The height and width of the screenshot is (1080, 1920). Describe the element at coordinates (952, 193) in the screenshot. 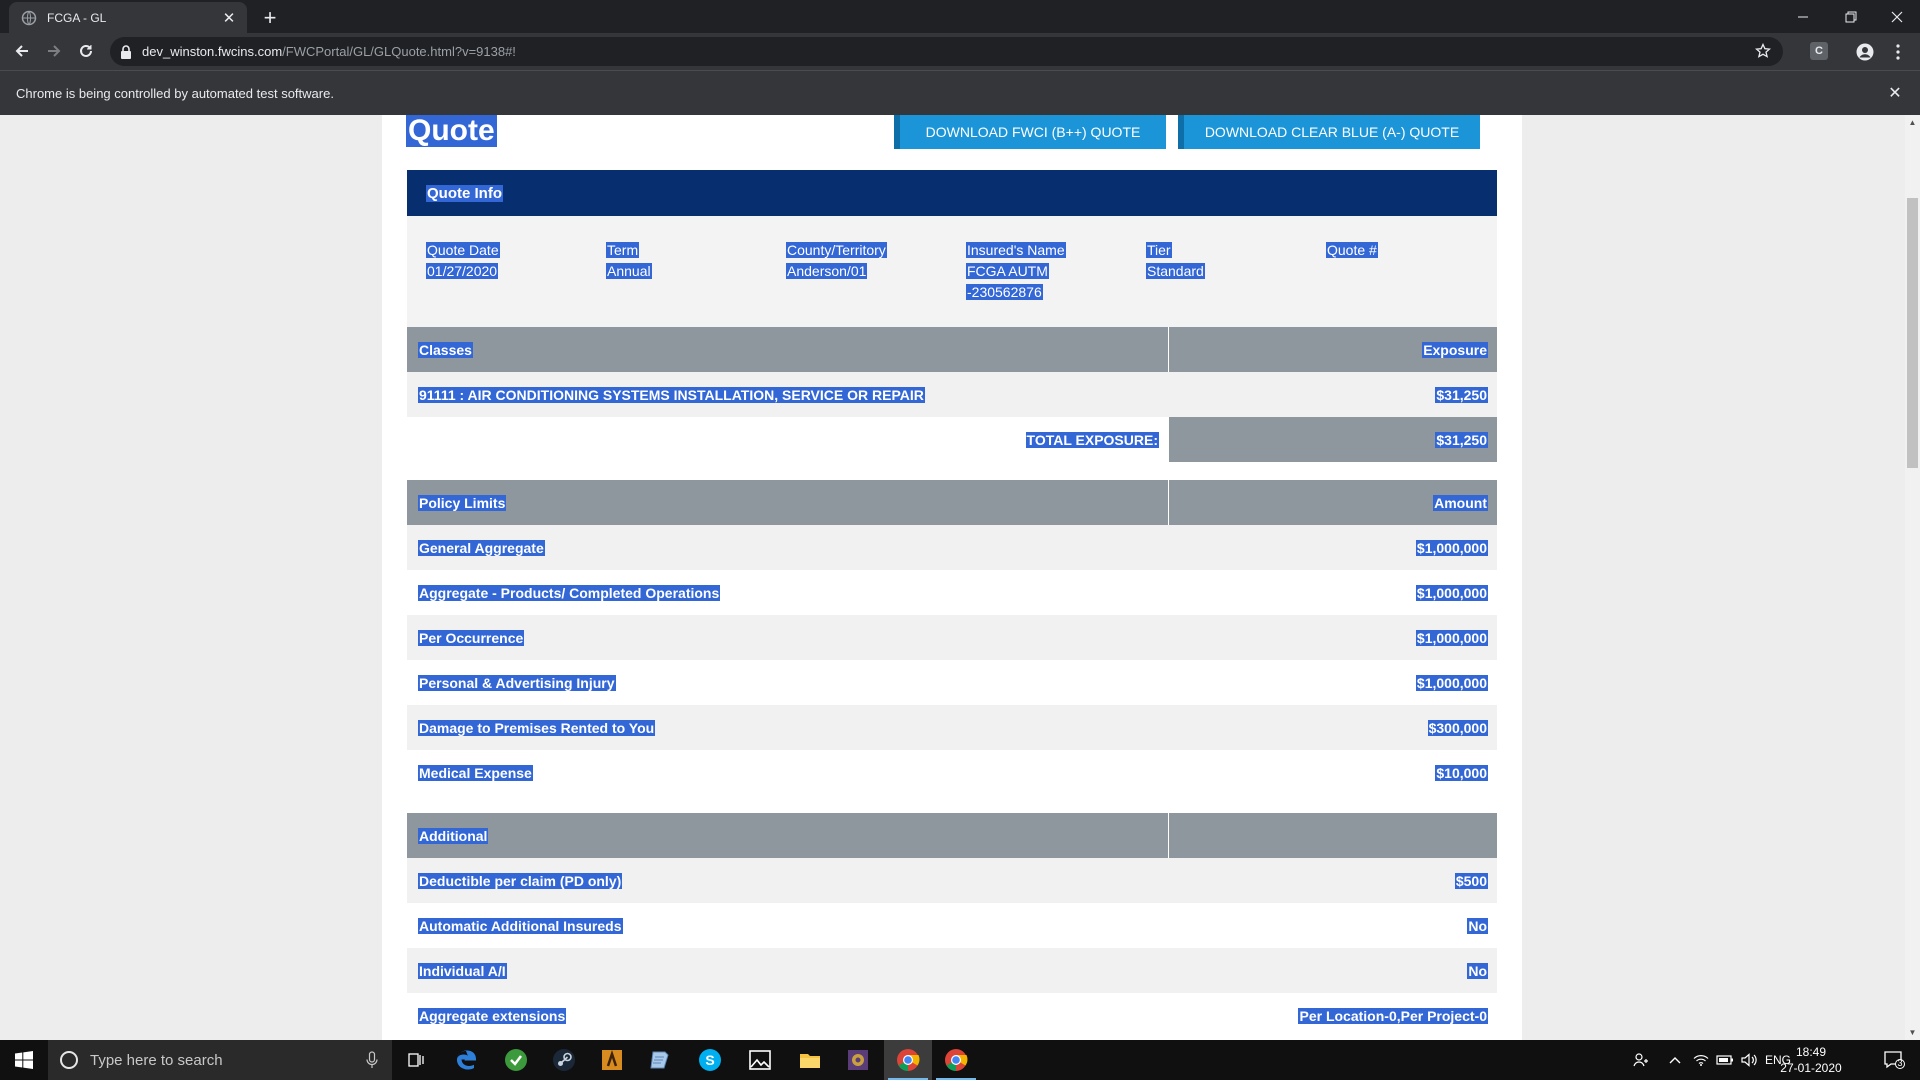

I see `quote-info-header: Quote Info` at that location.